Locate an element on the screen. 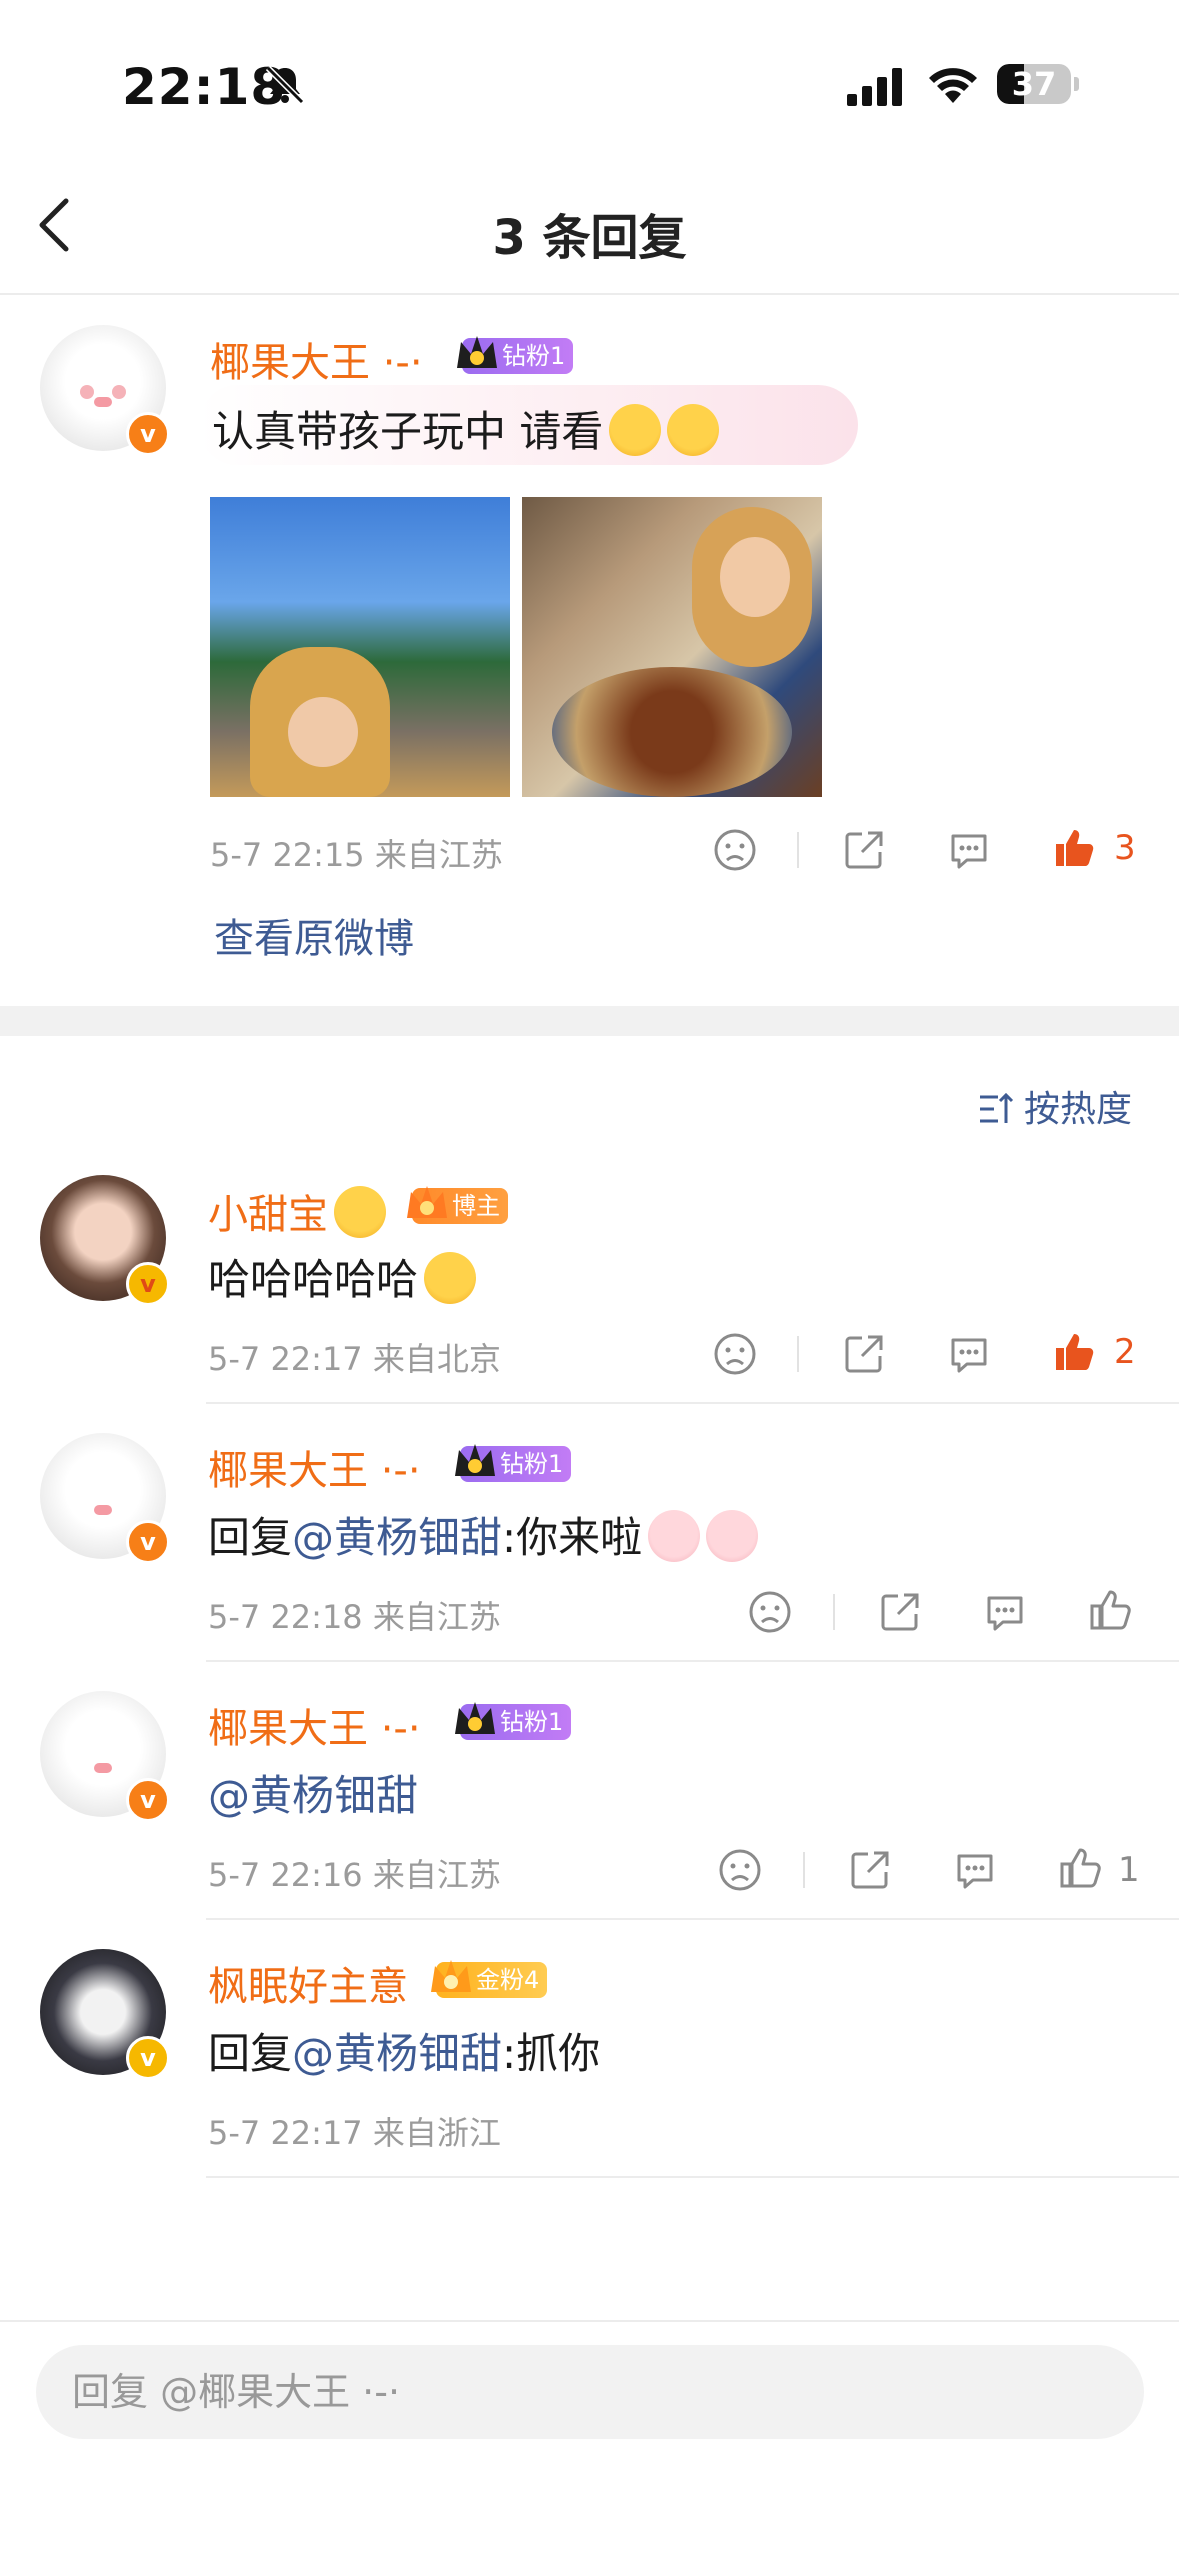  reply-text: 哈哈哈哈哈 is located at coordinates (342, 1276).